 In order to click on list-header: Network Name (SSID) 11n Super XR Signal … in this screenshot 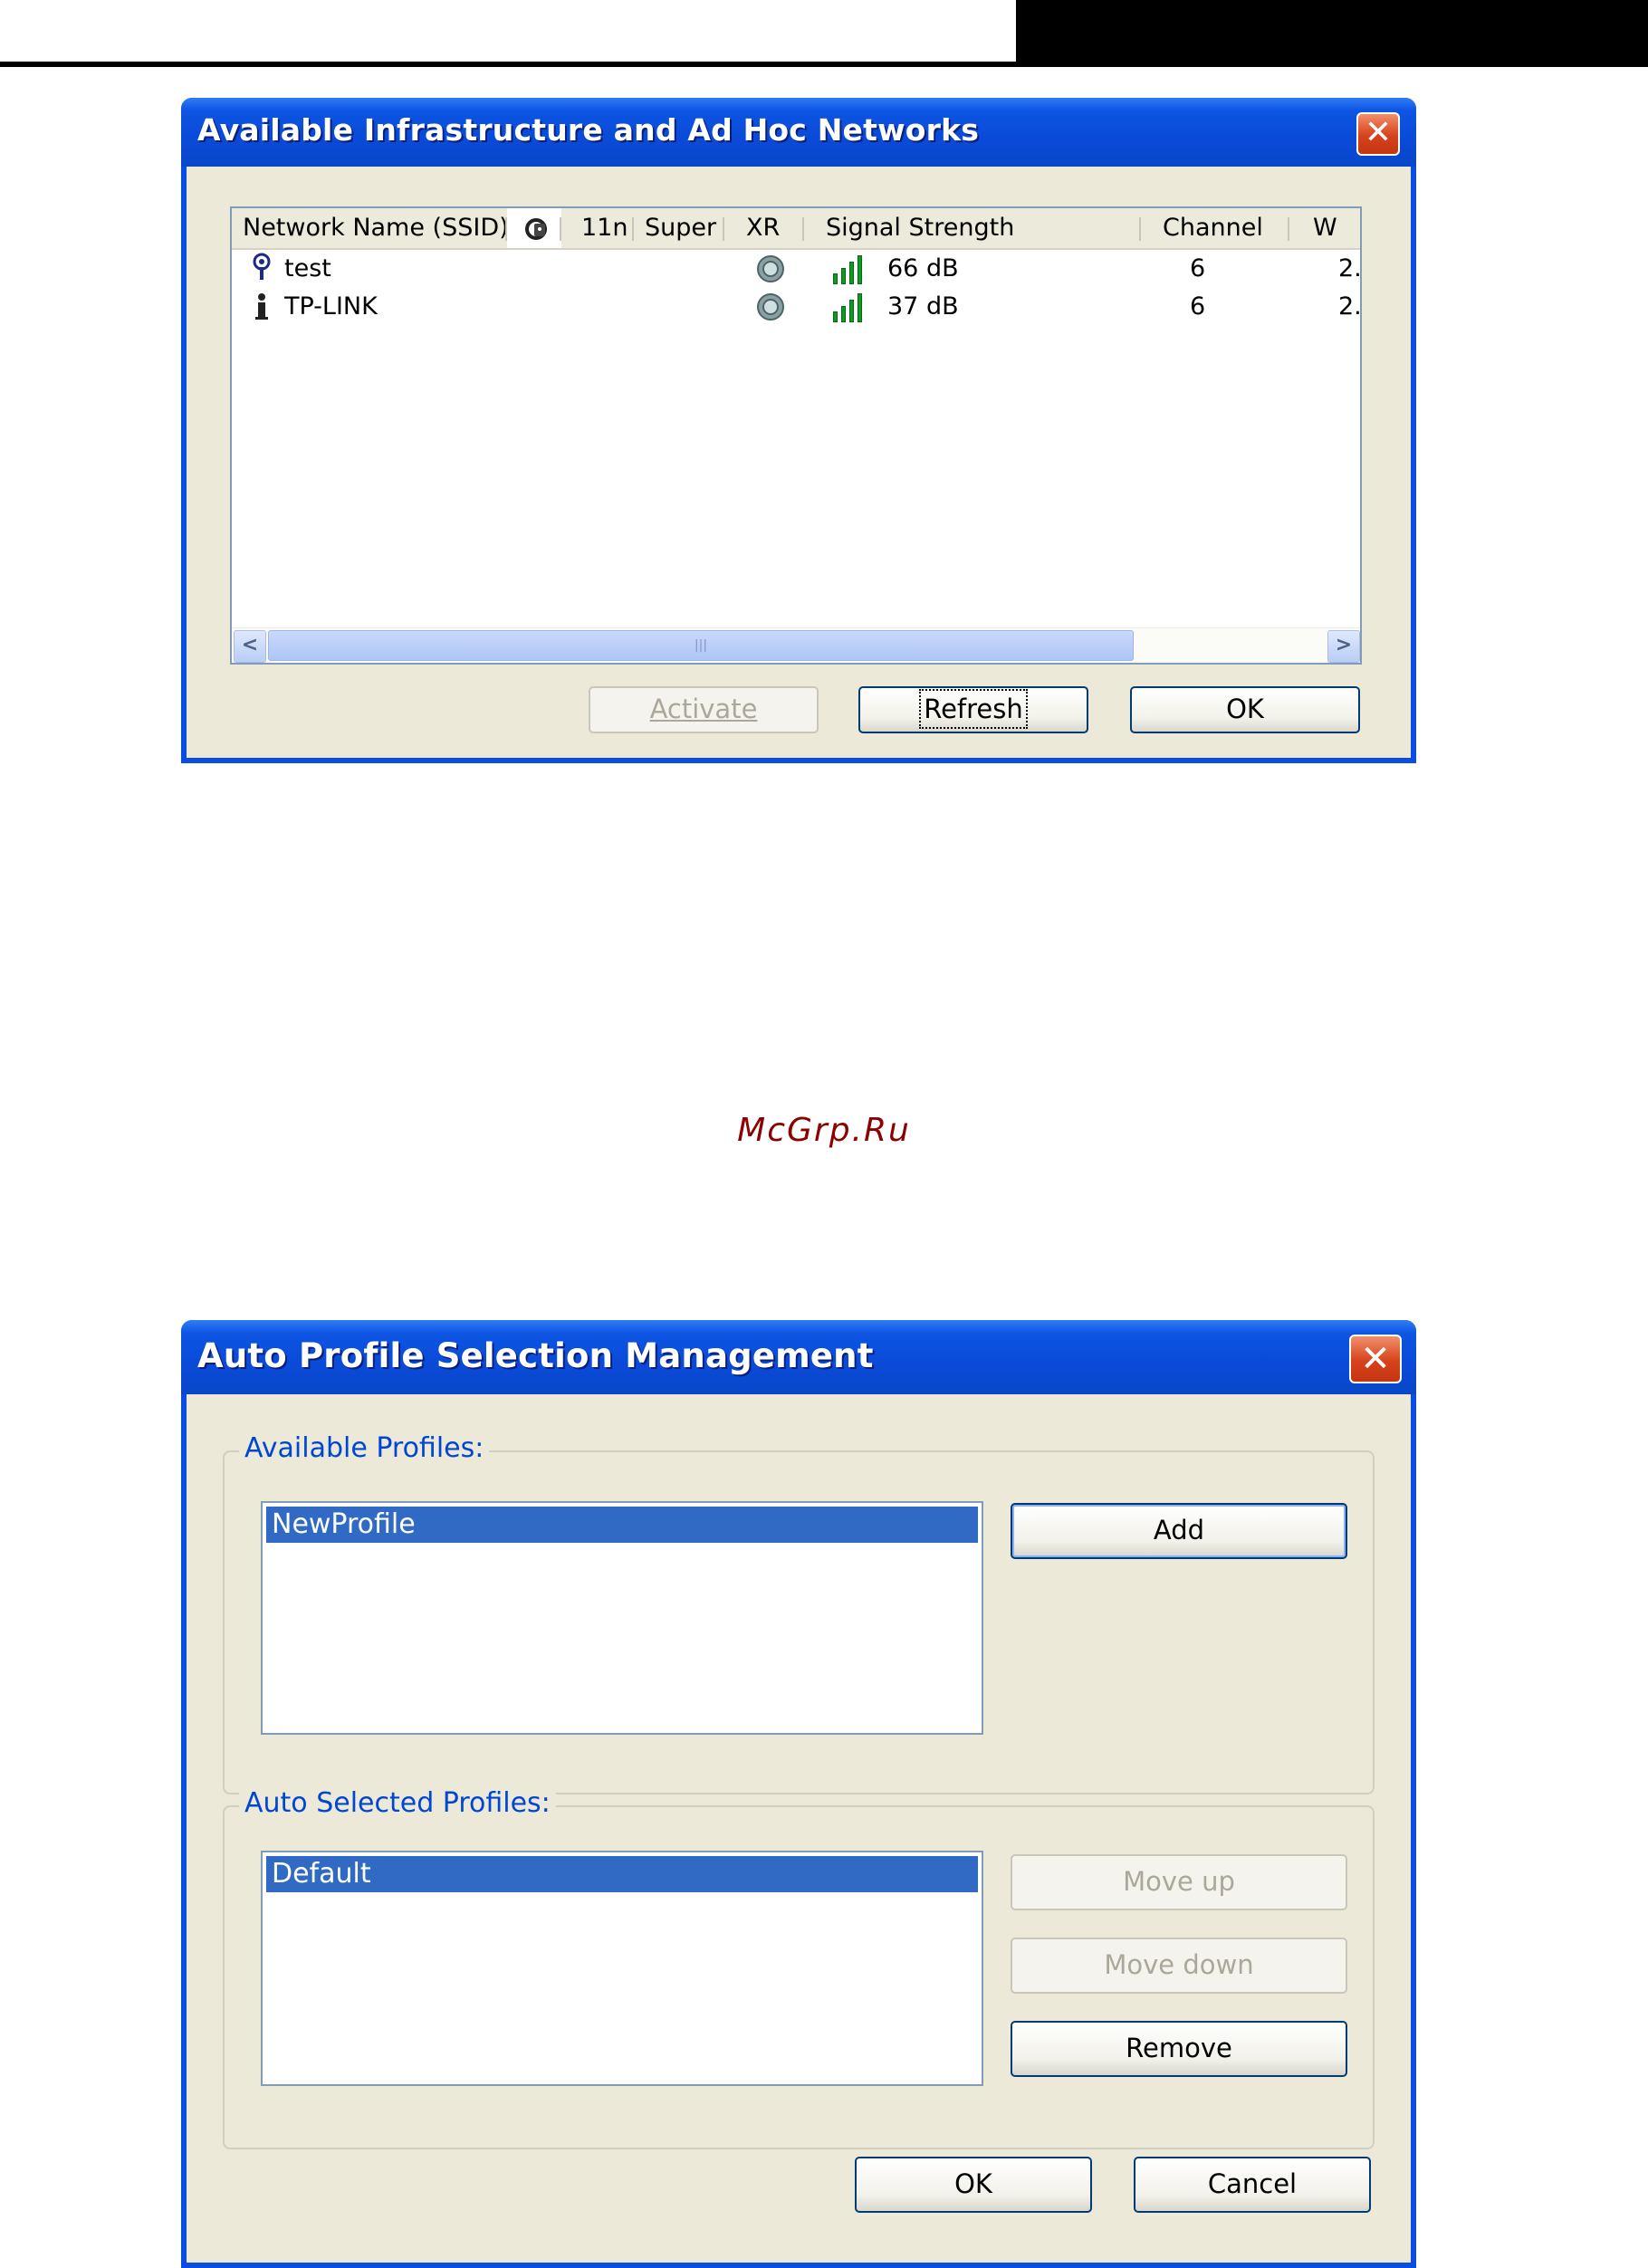, I will do `click(796, 229)`.